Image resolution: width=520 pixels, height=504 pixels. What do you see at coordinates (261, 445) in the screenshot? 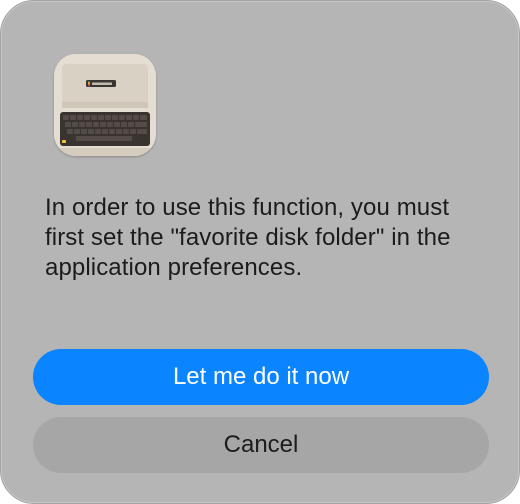
I see `cancel-button: Cancel` at bounding box center [261, 445].